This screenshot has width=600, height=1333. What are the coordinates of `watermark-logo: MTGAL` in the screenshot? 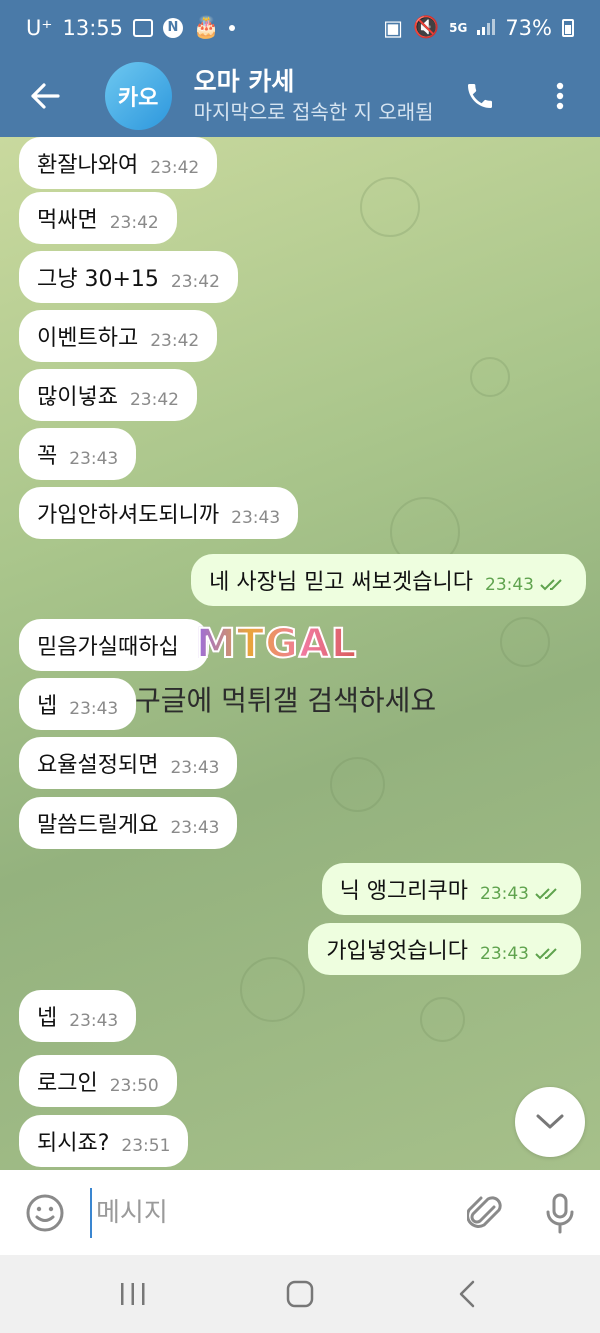 It's located at (276, 644).